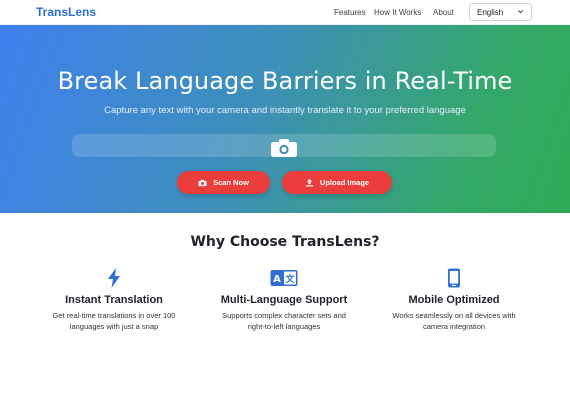 The width and height of the screenshot is (570, 420). I want to click on lightning-bolt-icon, so click(114, 278).